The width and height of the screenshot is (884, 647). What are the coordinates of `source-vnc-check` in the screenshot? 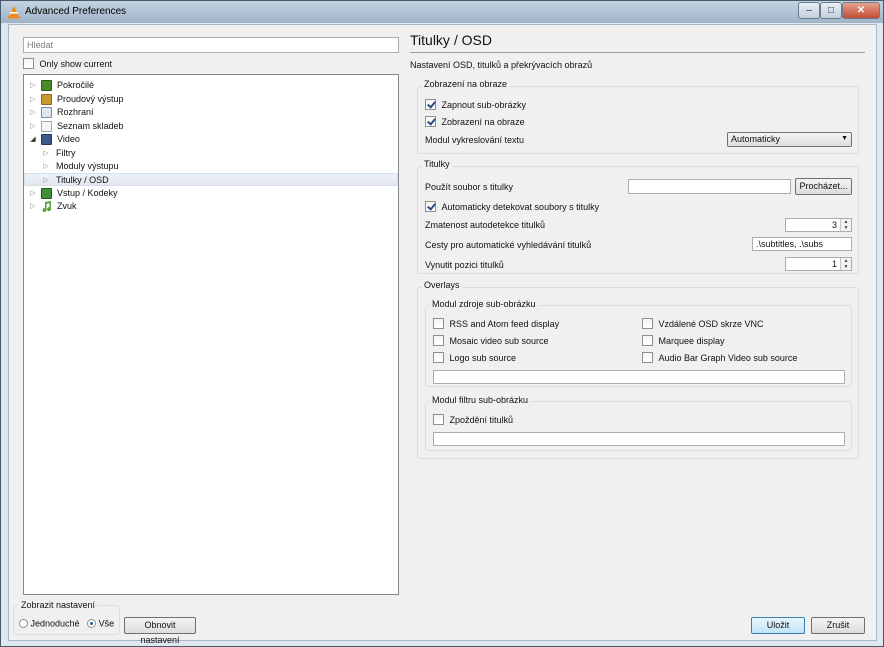 It's located at (647, 324).